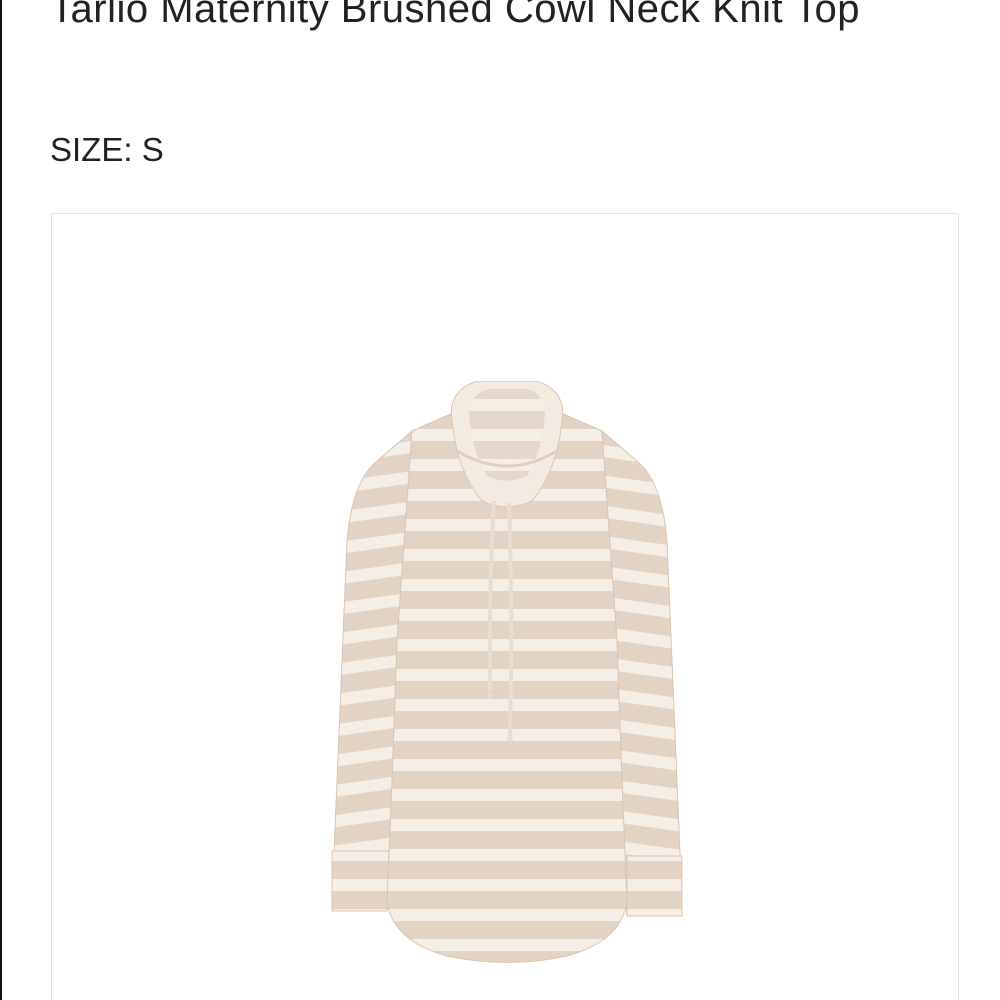 The height and width of the screenshot is (1000, 1000). I want to click on window-left-edge, so click(1, 500).